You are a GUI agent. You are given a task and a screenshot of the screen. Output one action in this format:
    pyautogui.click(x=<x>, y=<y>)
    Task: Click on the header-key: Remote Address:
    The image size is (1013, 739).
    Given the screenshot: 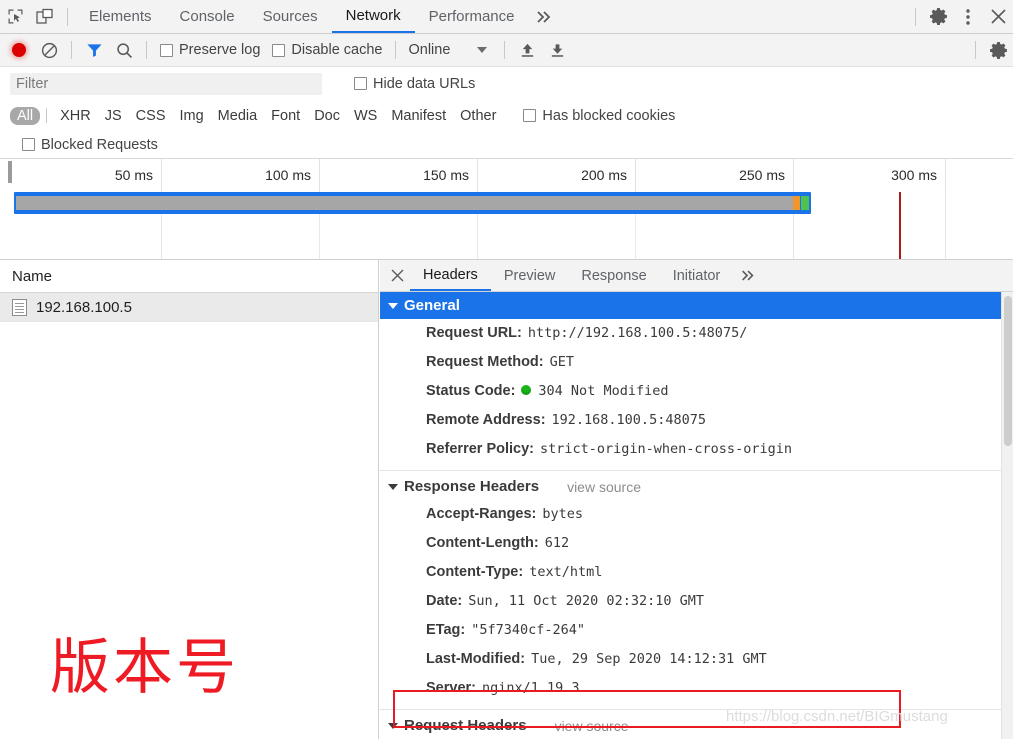 What is the action you would take?
    pyautogui.click(x=486, y=420)
    